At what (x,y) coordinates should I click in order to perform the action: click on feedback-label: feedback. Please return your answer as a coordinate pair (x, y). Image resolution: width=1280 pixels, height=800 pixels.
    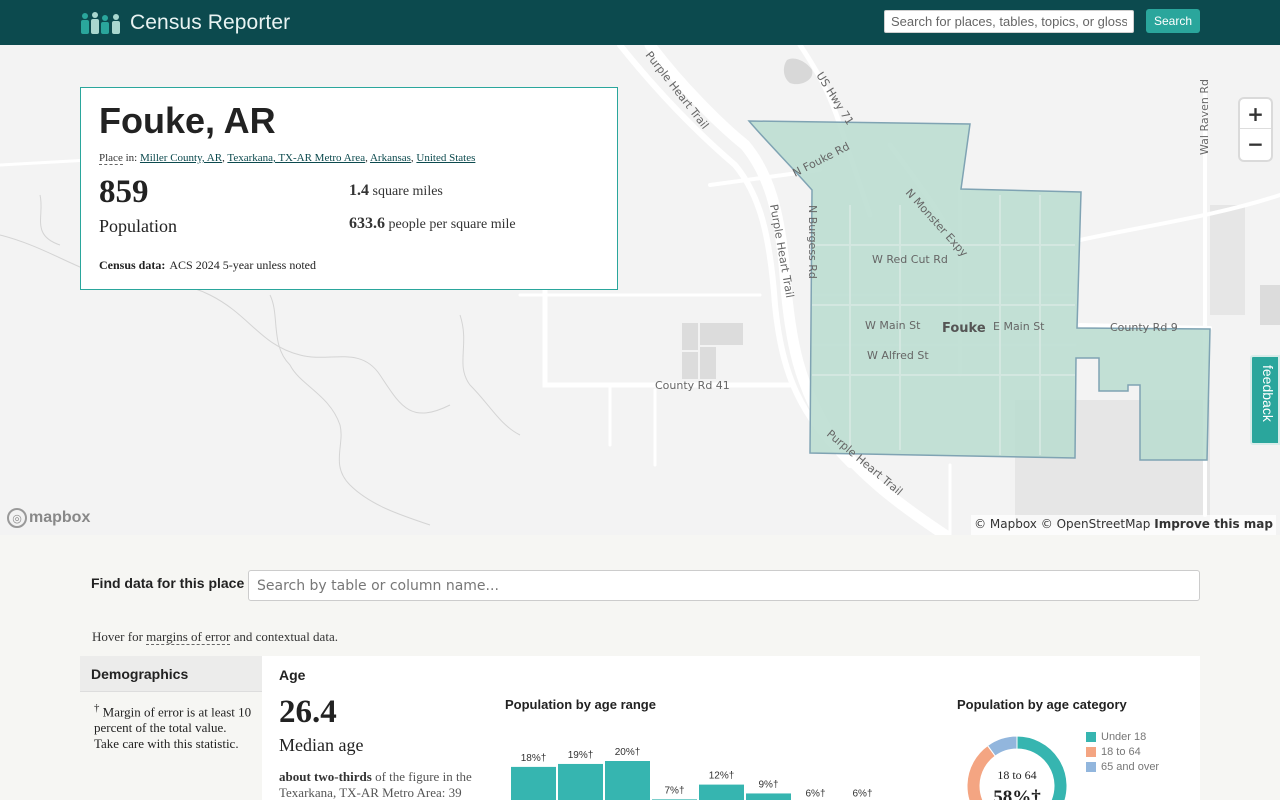
    Looking at the image, I should click on (1268, 393).